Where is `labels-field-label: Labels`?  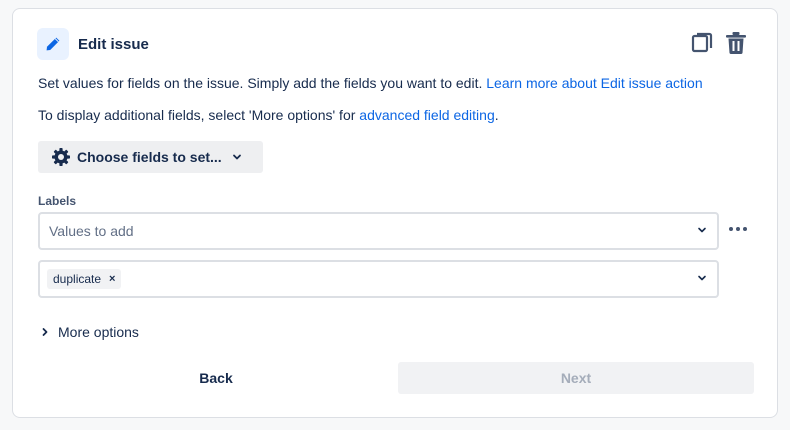 labels-field-label: Labels is located at coordinates (57, 201).